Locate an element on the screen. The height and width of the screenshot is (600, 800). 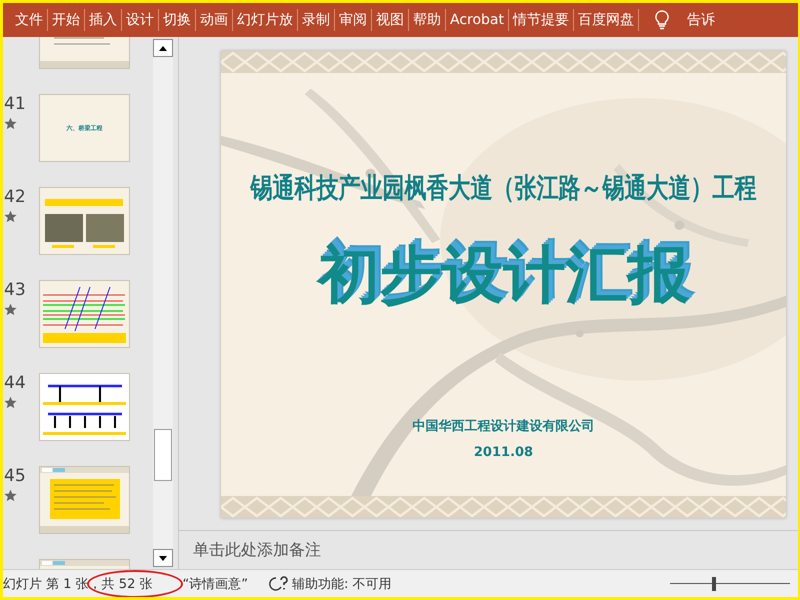
slide-number: 44 is located at coordinates (15, 383).